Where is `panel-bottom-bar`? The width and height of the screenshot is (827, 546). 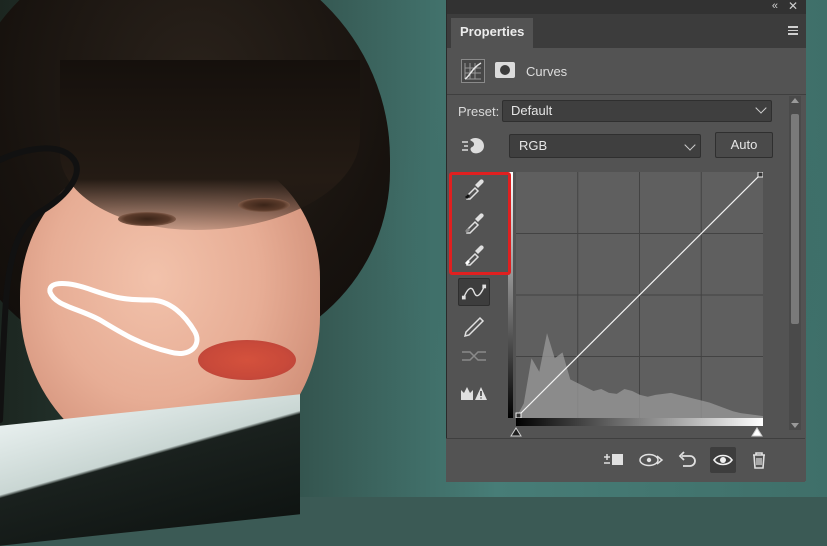
panel-bottom-bar is located at coordinates (625, 460).